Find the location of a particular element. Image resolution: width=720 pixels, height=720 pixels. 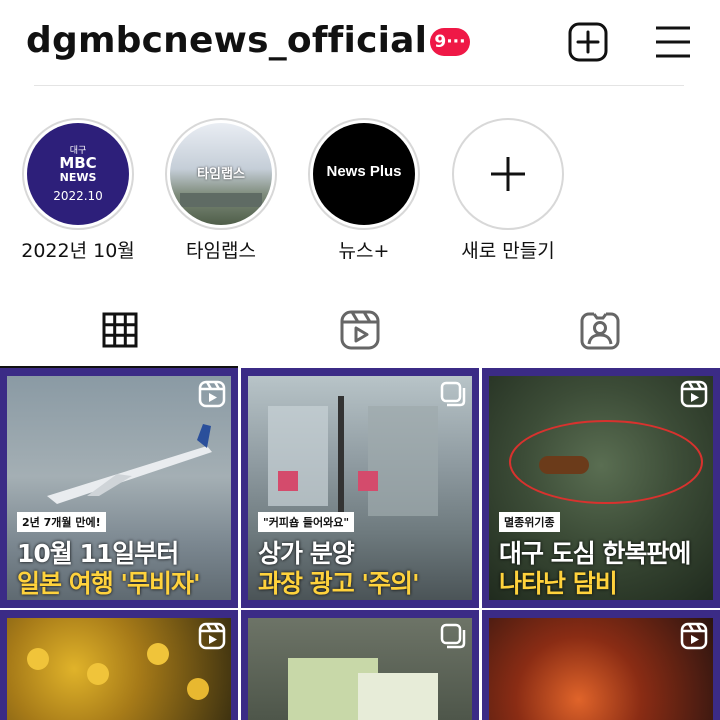

tab-tagged is located at coordinates (600, 330).